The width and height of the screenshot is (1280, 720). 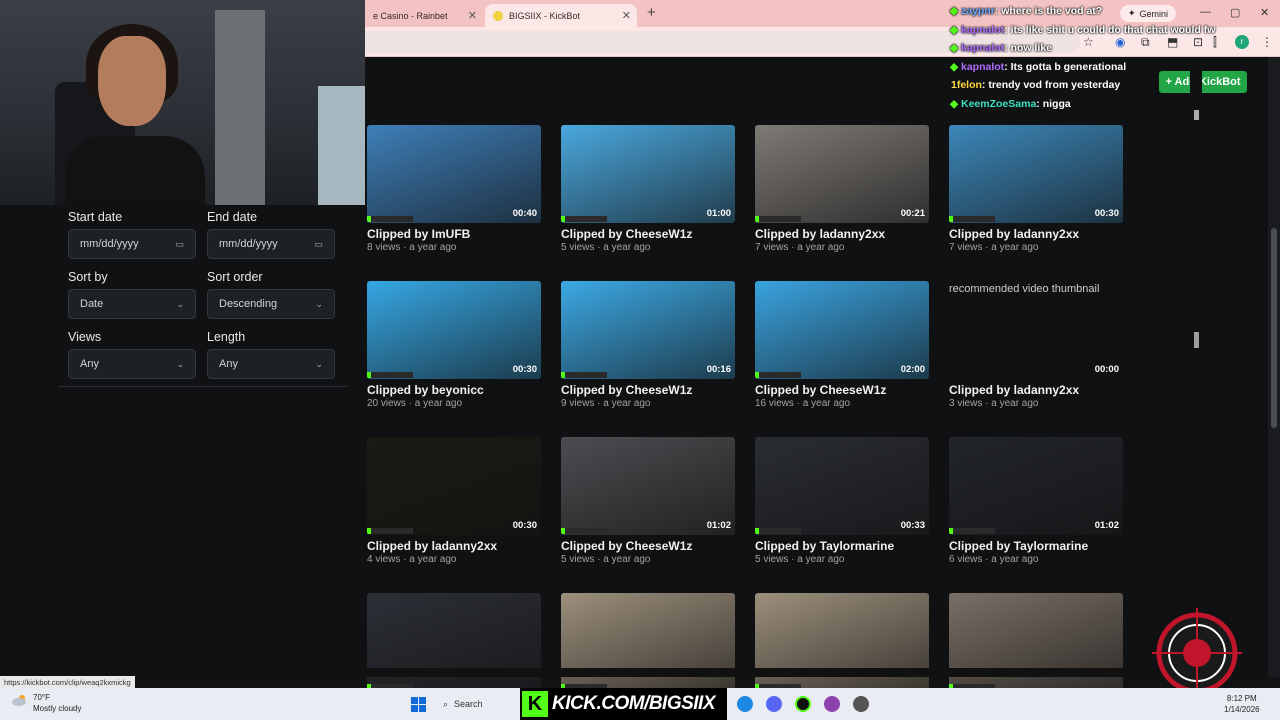 I want to click on sort-by-select: Date ⌄, so click(x=132, y=304).